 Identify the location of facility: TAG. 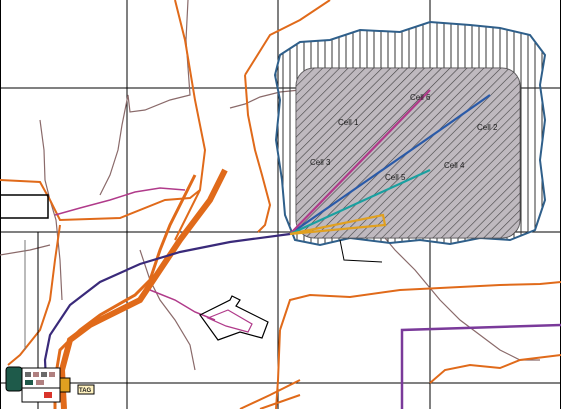
(50, 384).